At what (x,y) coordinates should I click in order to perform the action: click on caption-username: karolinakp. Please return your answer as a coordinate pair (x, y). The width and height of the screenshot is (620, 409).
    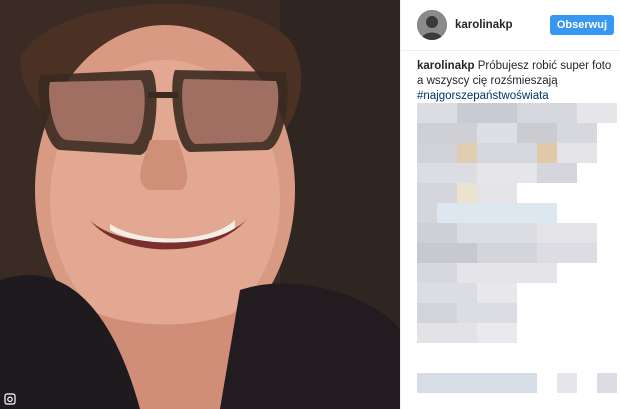
    Looking at the image, I should click on (446, 66).